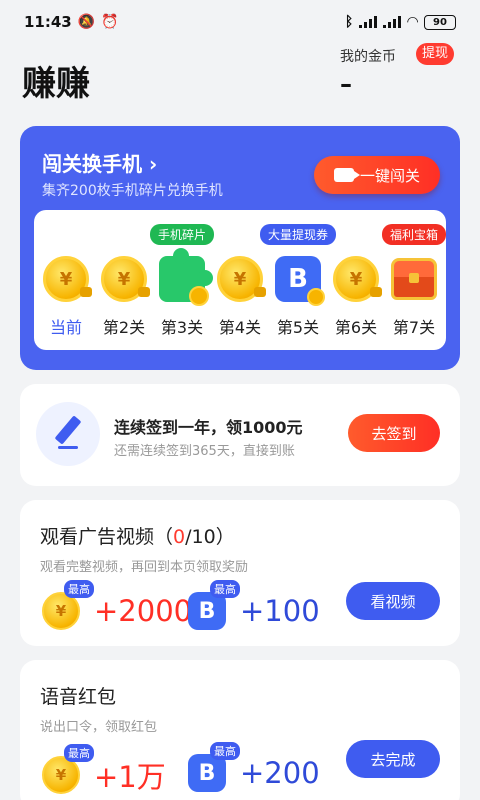 This screenshot has height=800, width=480. I want to click on complete-task-button: 去完成, so click(393, 759).